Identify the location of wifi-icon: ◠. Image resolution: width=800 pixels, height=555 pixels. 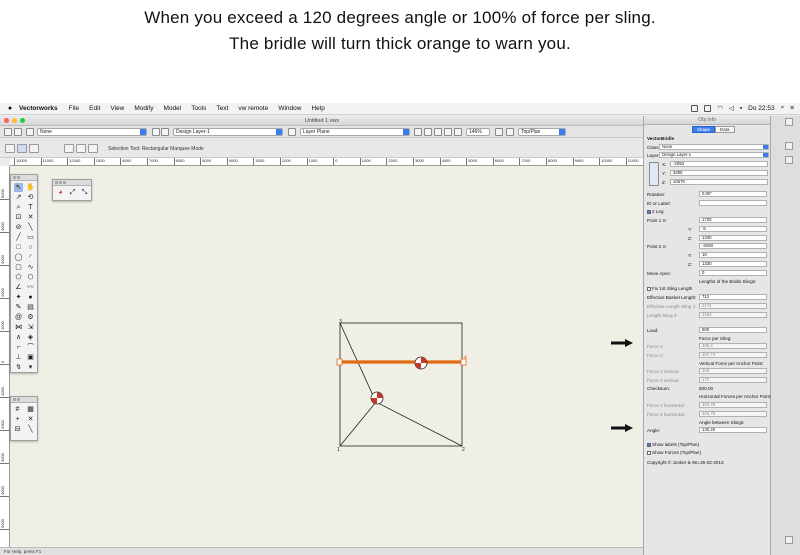
(720, 108).